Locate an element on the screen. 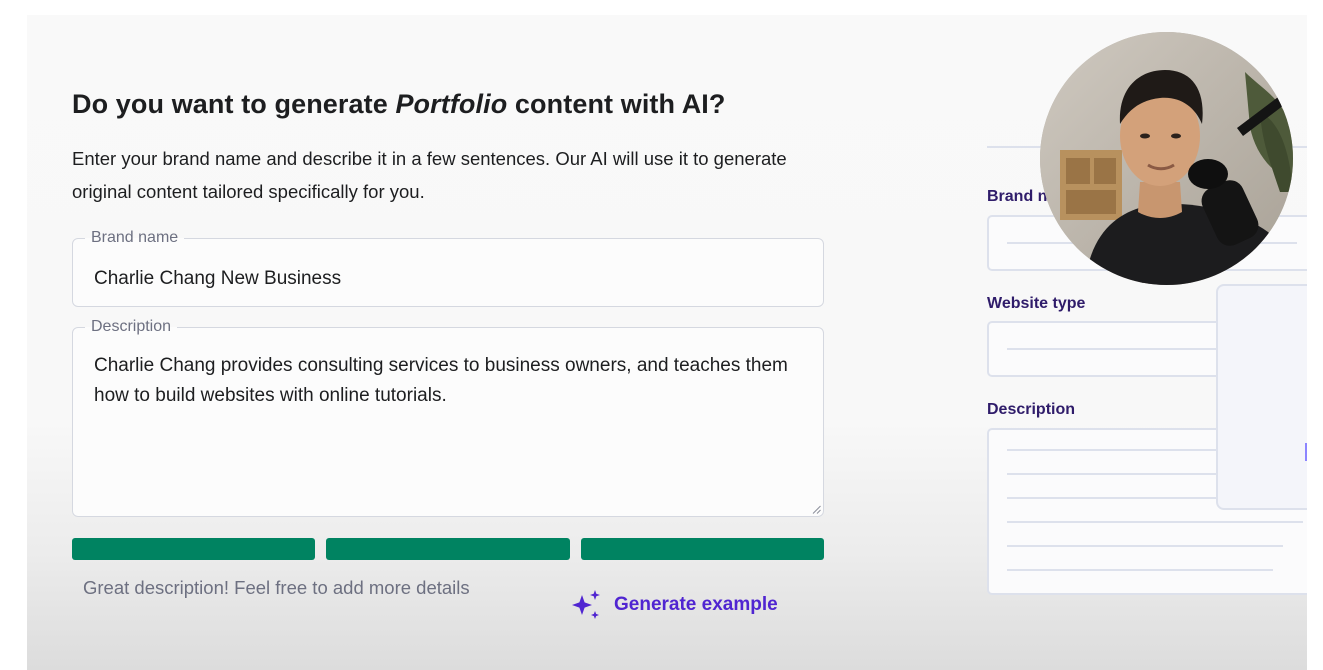 This screenshot has height=670, width=1323. generate-example-button: Generate example is located at coordinates (674, 605).